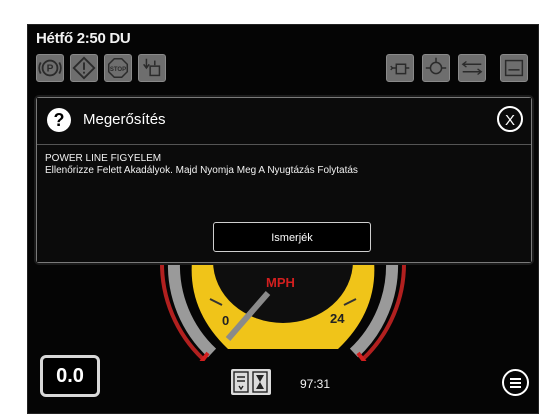 This screenshot has height=420, width=542. Describe the element at coordinates (514, 68) in the screenshot. I see `gauge-icon` at that location.